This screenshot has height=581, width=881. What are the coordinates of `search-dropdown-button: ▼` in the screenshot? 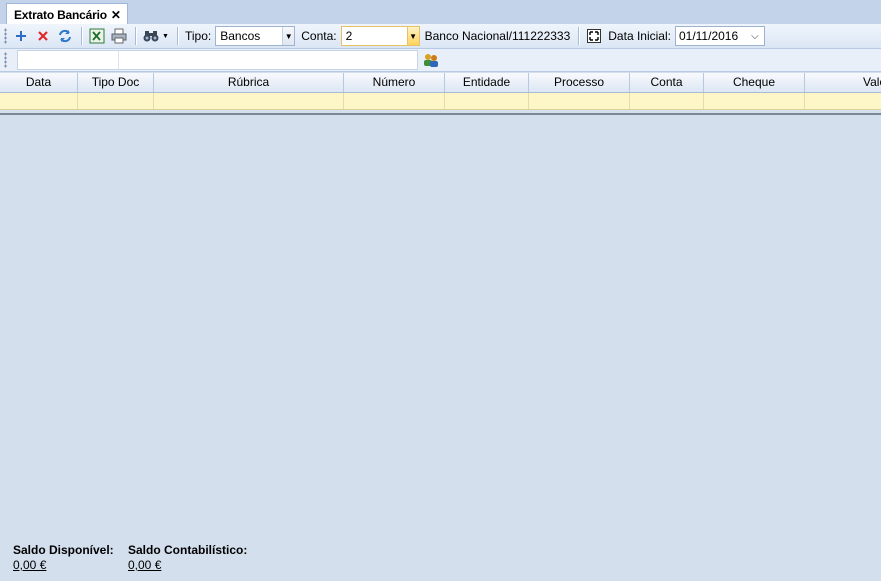 It's located at (156, 36).